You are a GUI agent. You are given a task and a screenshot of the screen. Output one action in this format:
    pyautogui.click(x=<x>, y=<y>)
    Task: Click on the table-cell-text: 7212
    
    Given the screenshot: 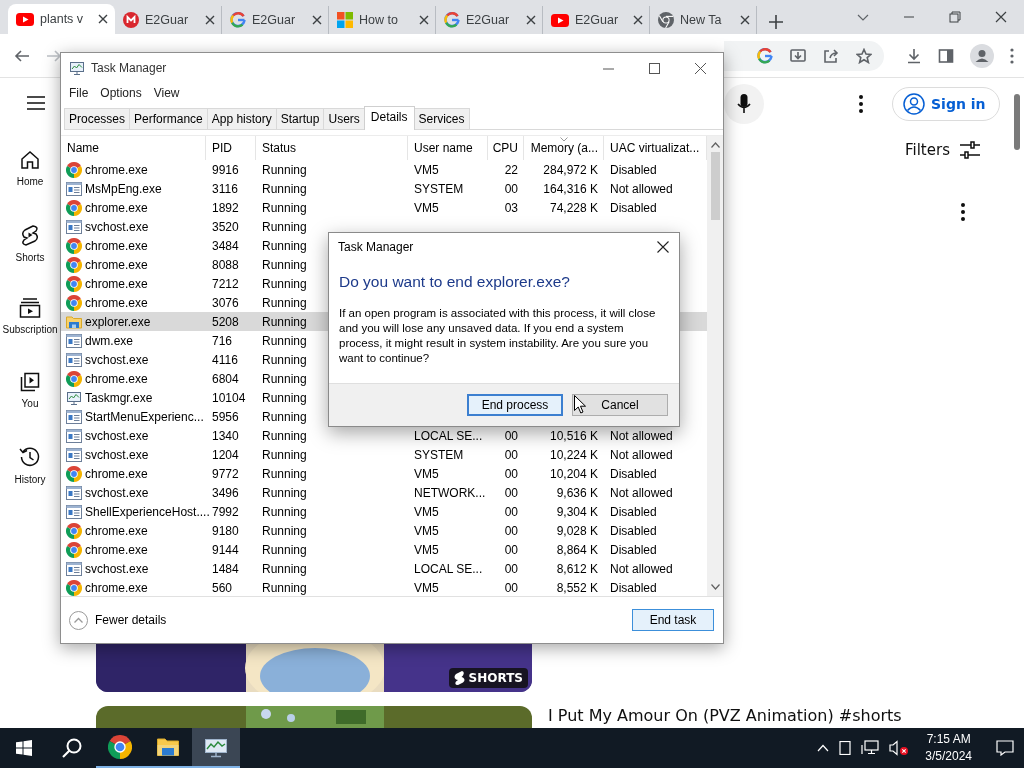 What is the action you would take?
    pyautogui.click(x=225, y=283)
    